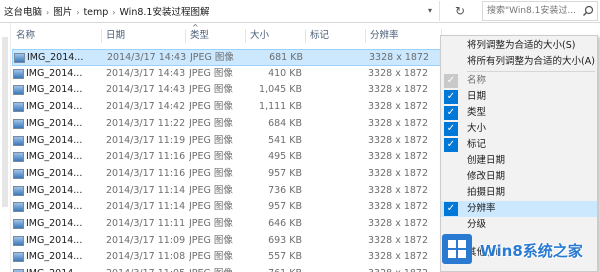 The image size is (600, 272). I want to click on column-header-name: 名称, so click(57, 36).